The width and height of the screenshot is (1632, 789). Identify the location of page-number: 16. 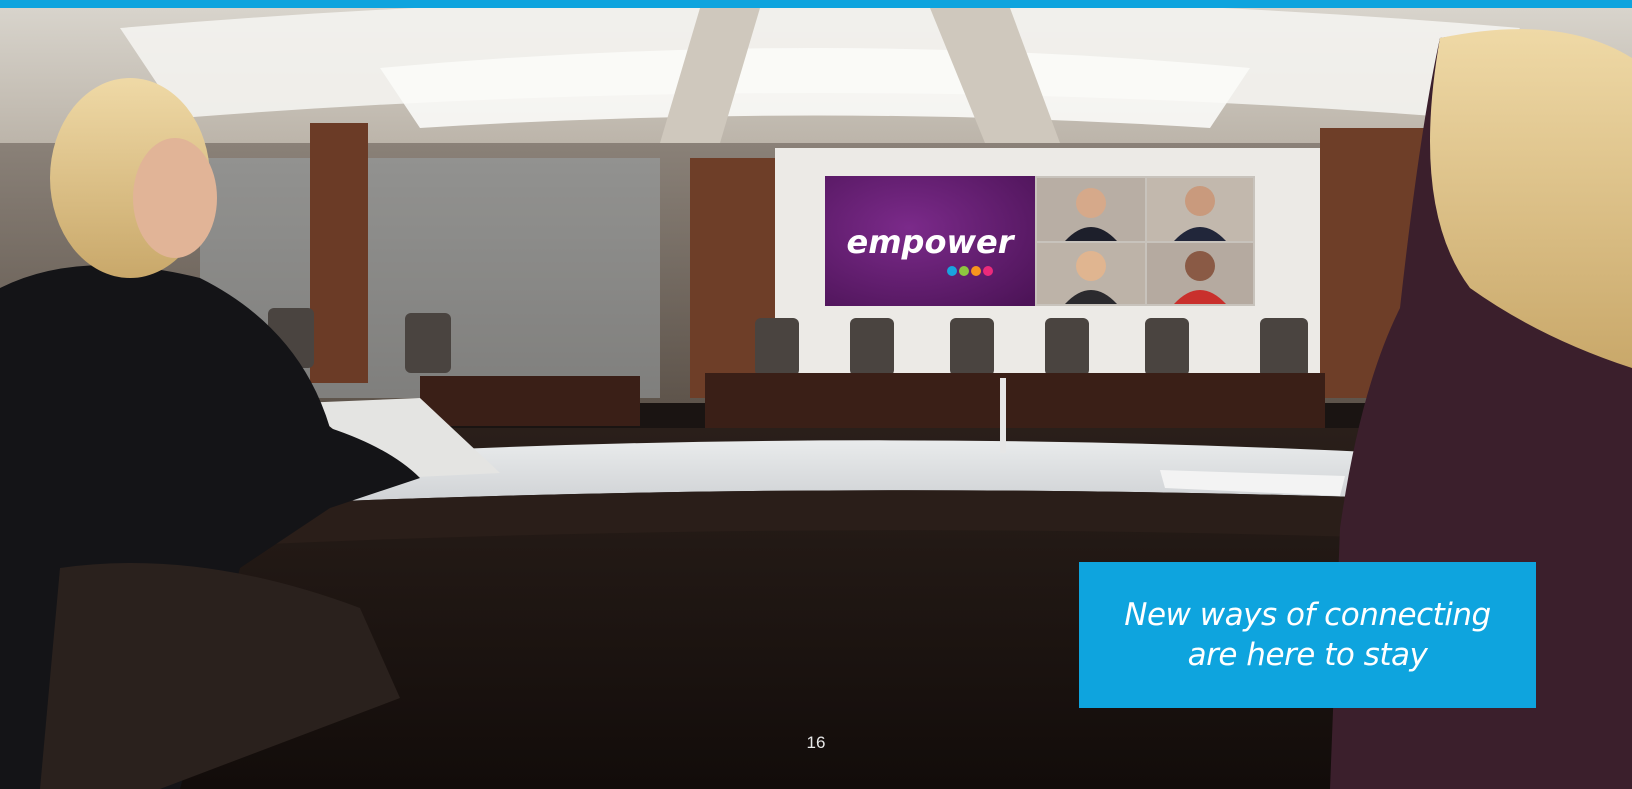
(816, 742).